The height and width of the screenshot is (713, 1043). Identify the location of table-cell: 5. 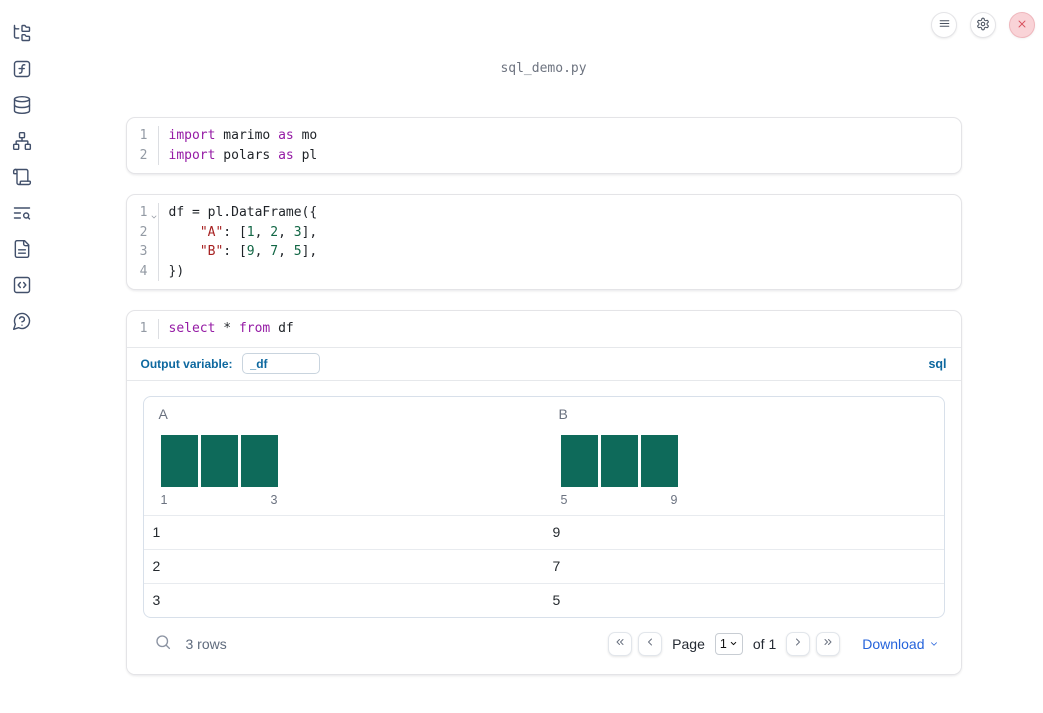
(556, 600).